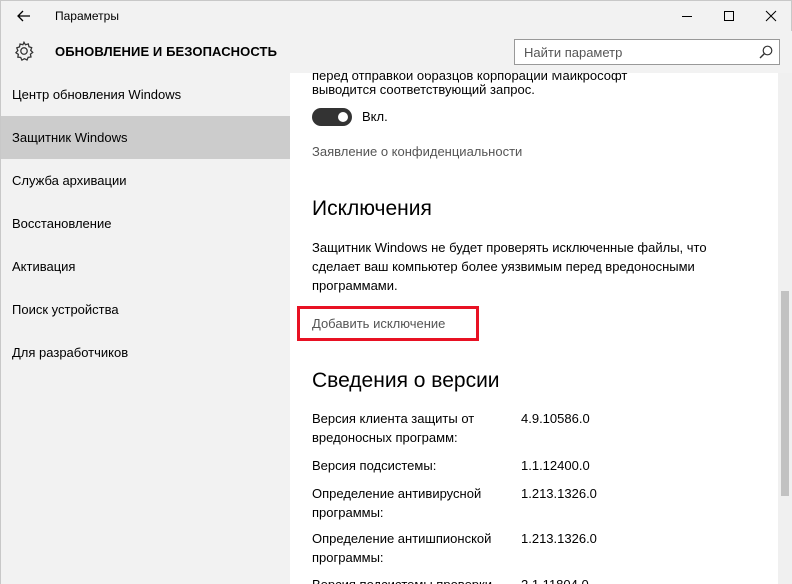  Describe the element at coordinates (145, 137) in the screenshot. I see `sidebar-item-windows-defender: Защитник Windows` at that location.